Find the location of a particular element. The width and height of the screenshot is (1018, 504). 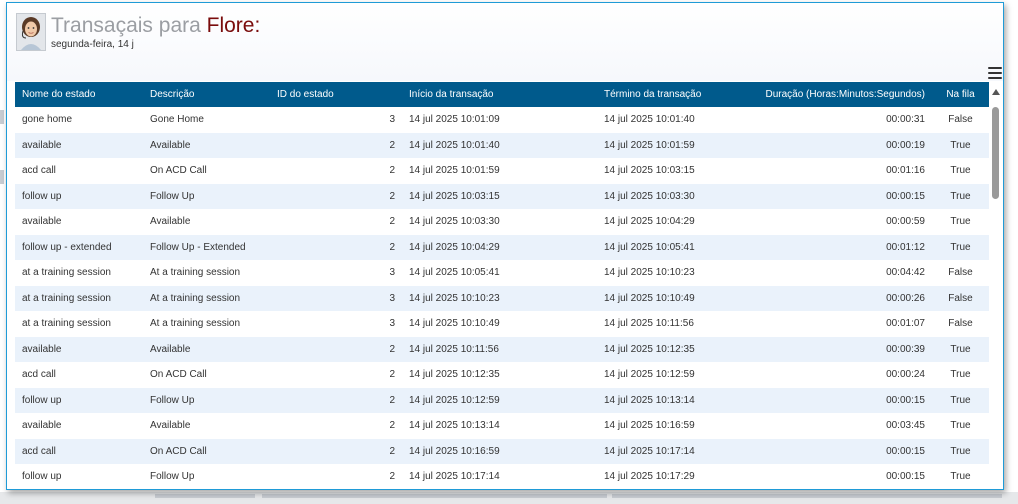

cell-duration: 00:00:19 is located at coordinates (905, 145).